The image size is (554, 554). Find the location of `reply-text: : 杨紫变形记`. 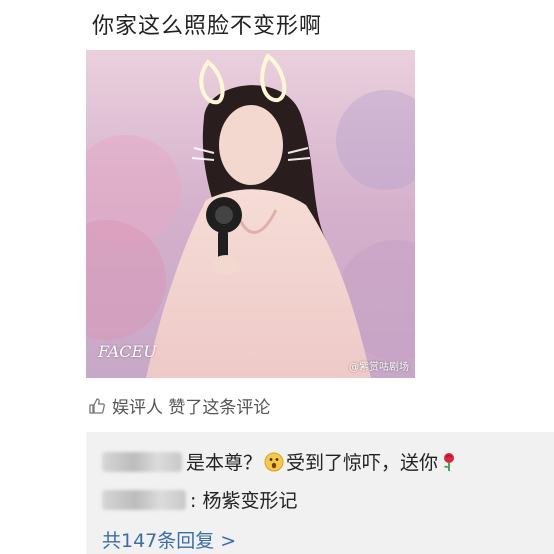

reply-text: : 杨紫变形记 is located at coordinates (244, 501).